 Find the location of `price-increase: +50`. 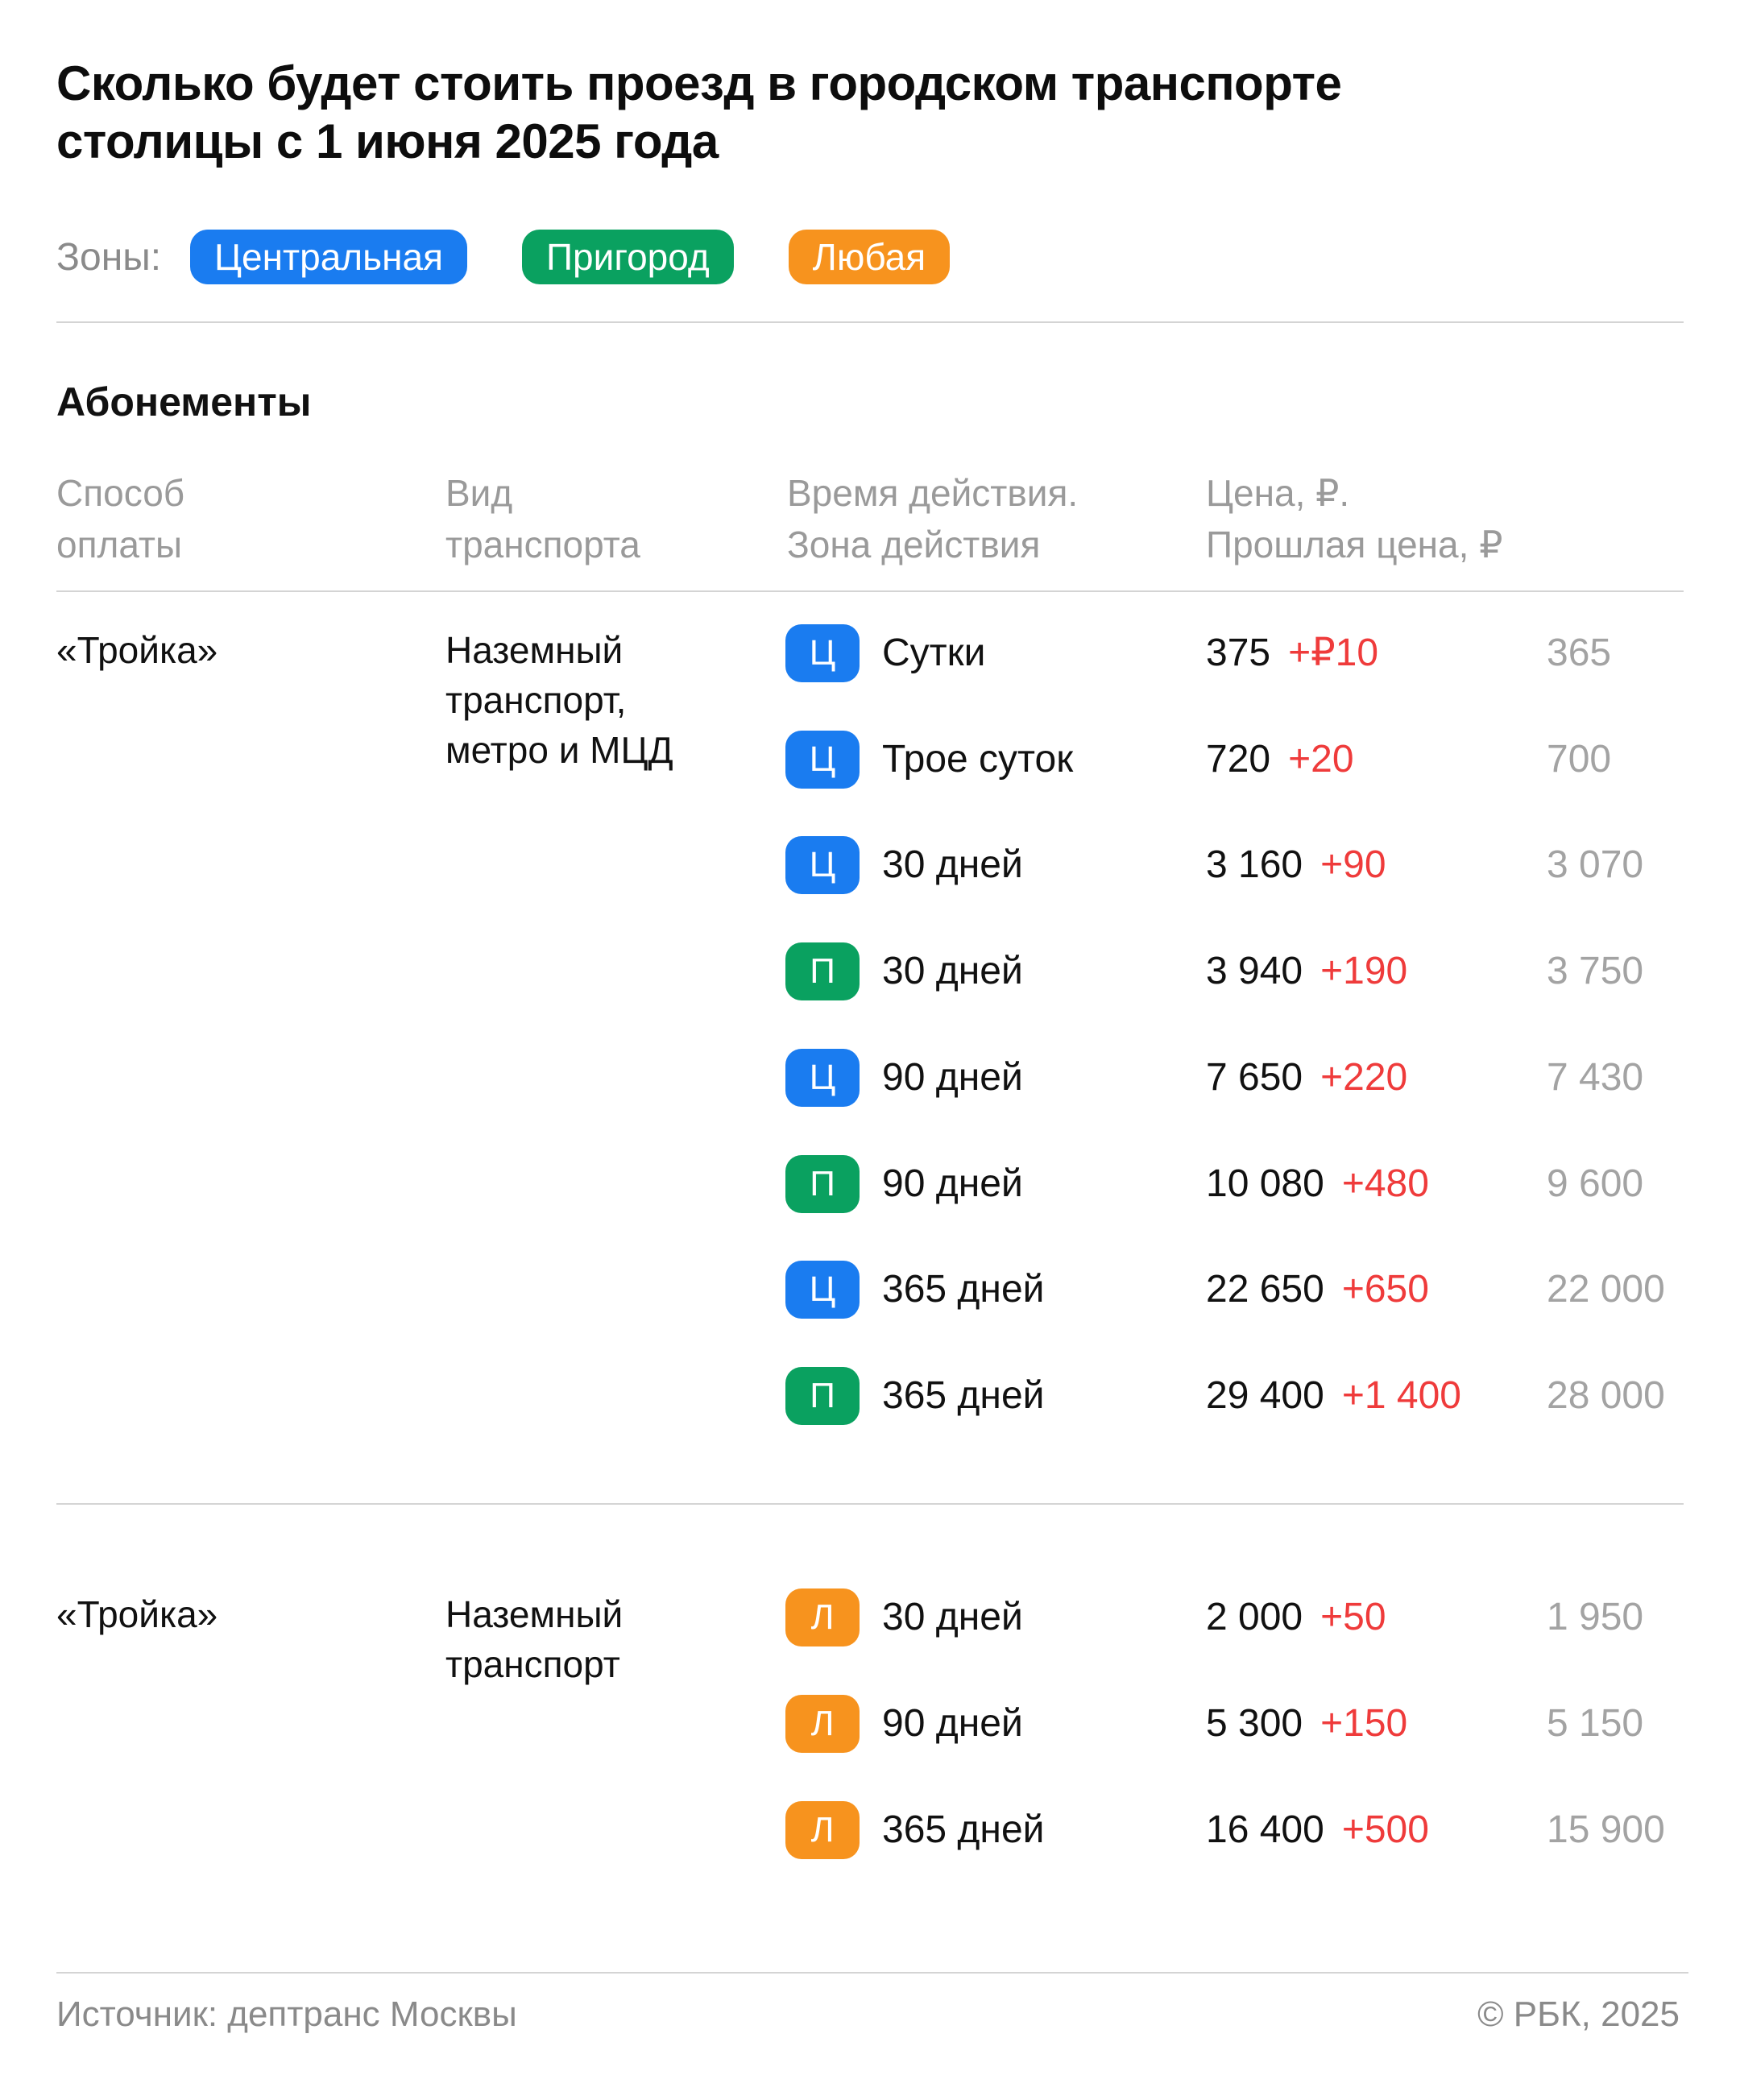

price-increase: +50 is located at coordinates (1353, 1617).